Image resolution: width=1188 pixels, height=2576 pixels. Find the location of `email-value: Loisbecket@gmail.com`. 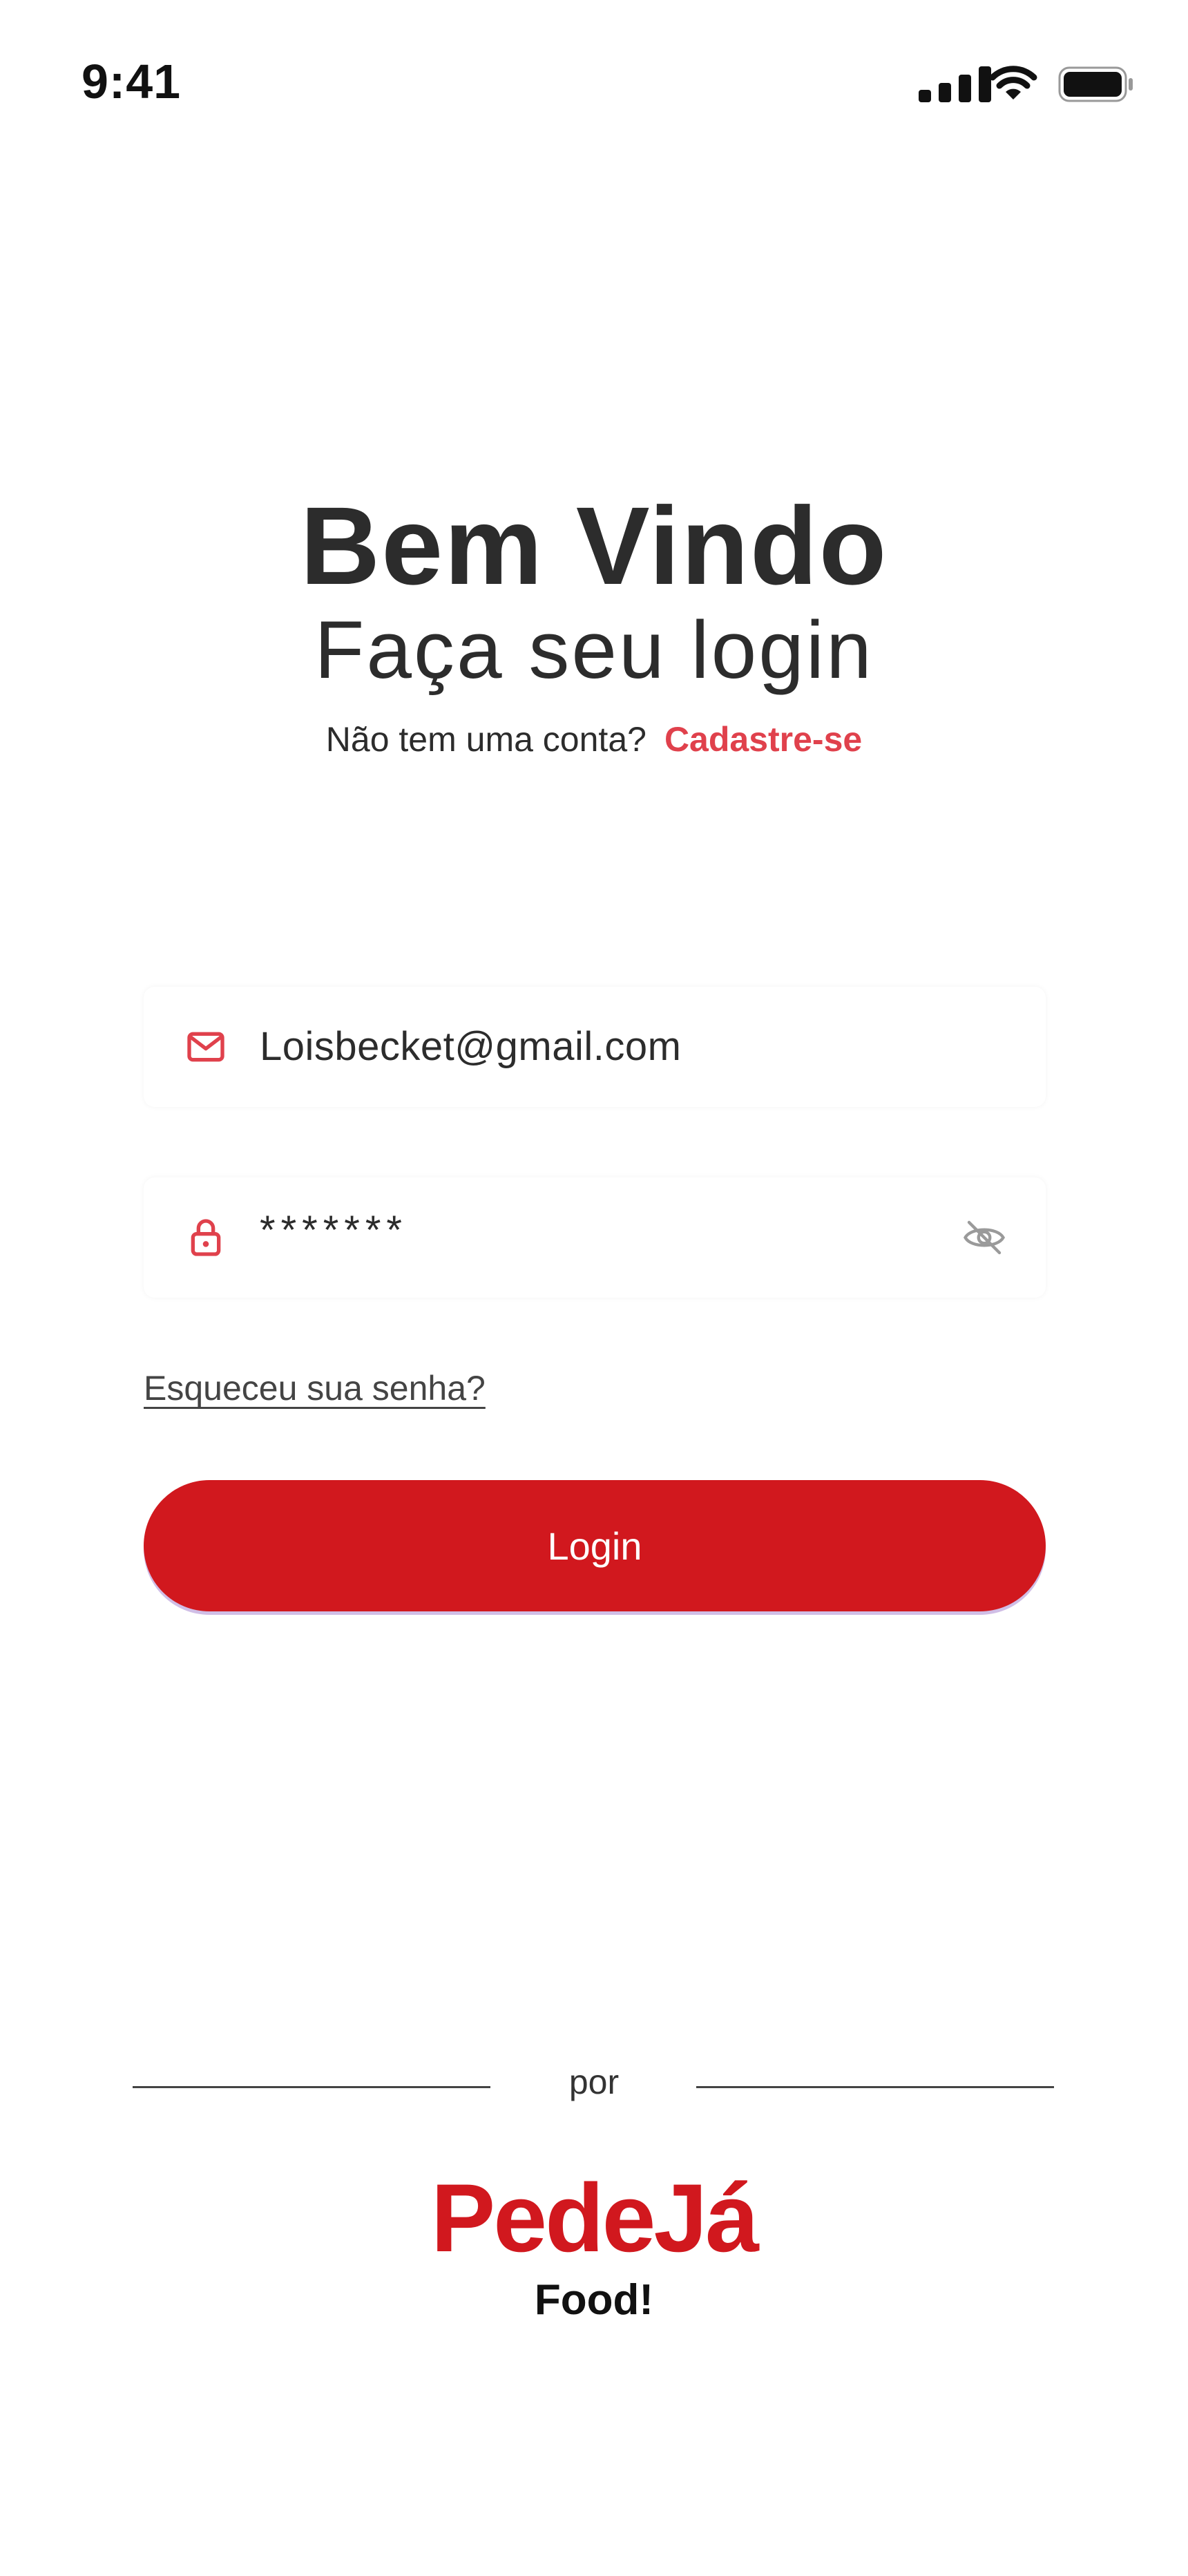

email-value: Loisbecket@gmail.com is located at coordinates (471, 1047).